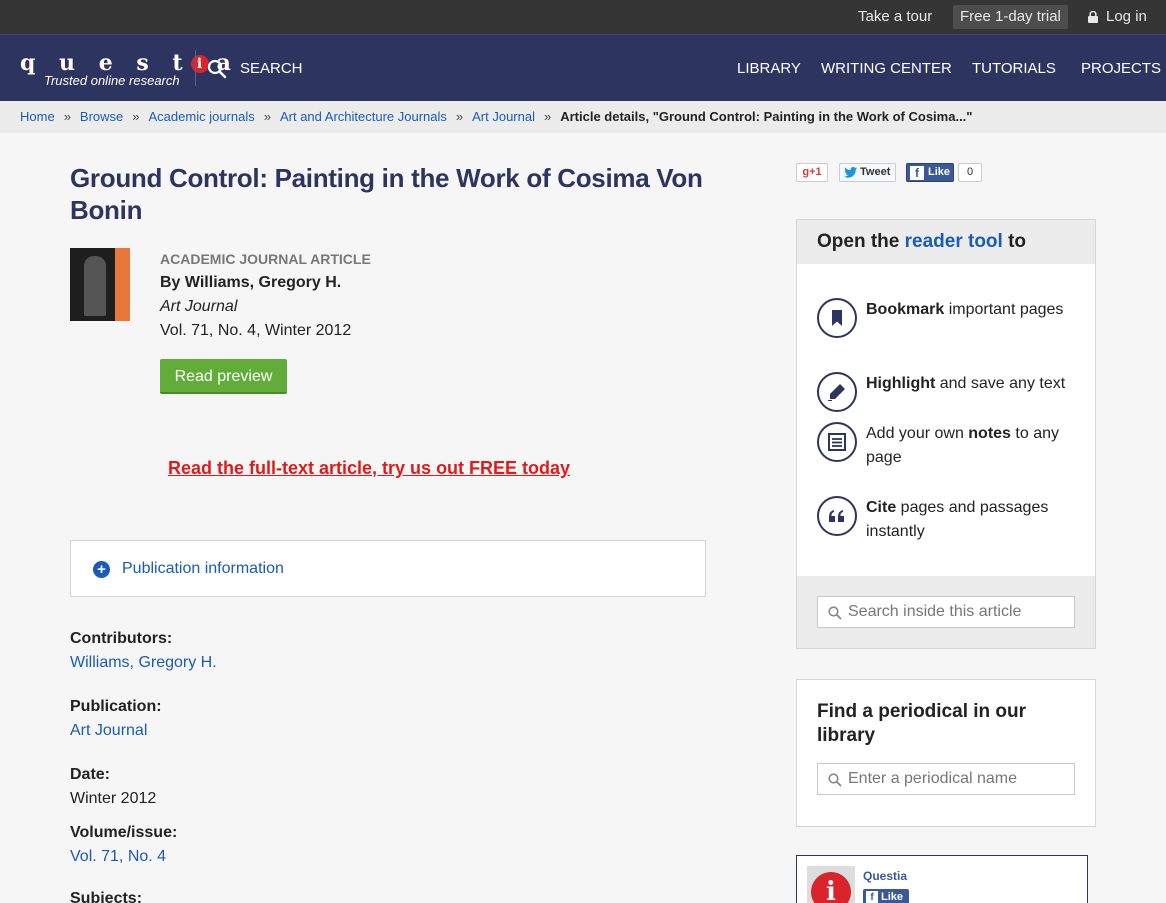 Image resolution: width=1166 pixels, height=903 pixels. I want to click on article-search-input, so click(959, 612).